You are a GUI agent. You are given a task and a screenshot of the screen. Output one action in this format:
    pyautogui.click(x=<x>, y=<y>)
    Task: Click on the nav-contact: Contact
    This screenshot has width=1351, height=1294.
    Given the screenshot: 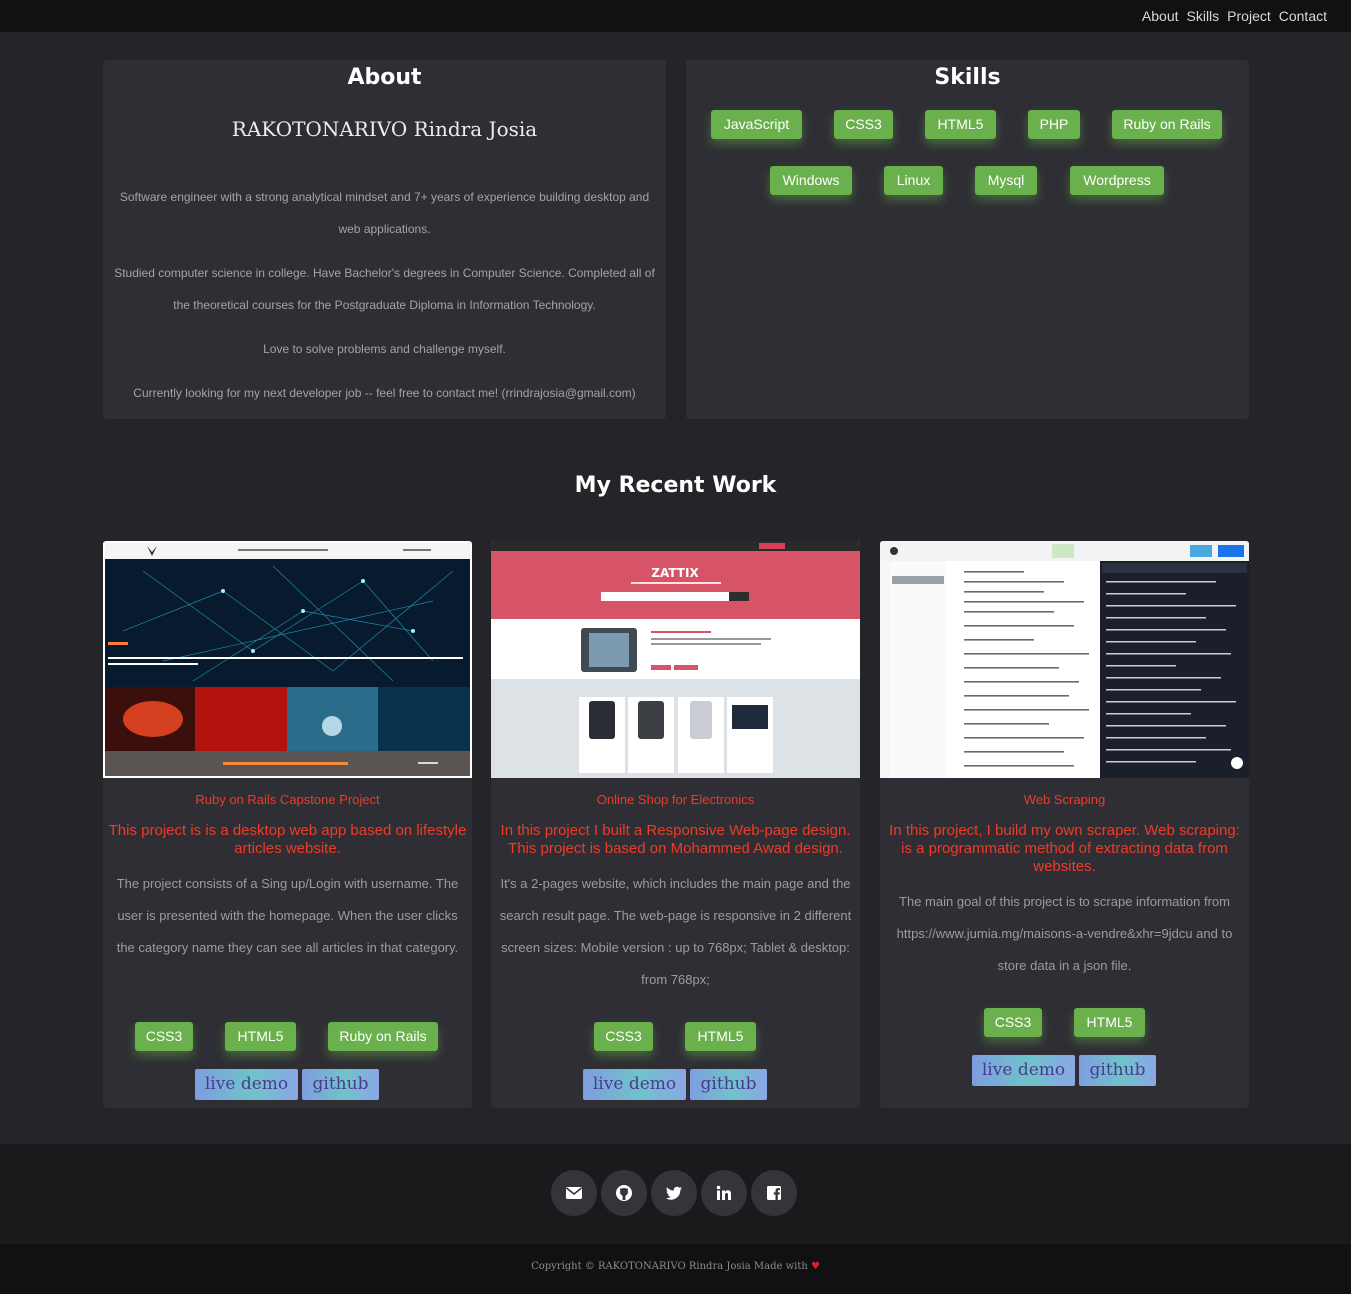 What is the action you would take?
    pyautogui.click(x=1303, y=16)
    